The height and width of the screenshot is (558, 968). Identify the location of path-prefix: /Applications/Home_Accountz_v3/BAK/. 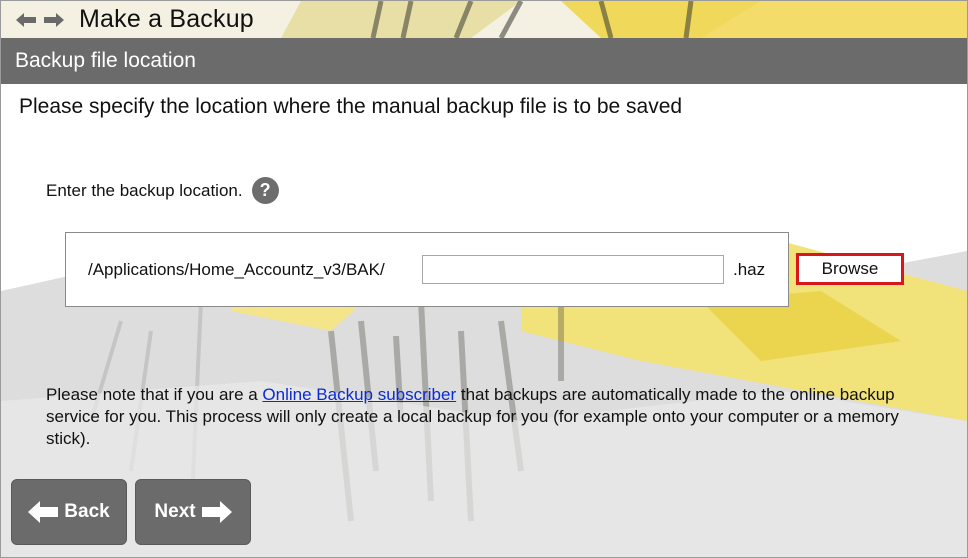
(236, 269).